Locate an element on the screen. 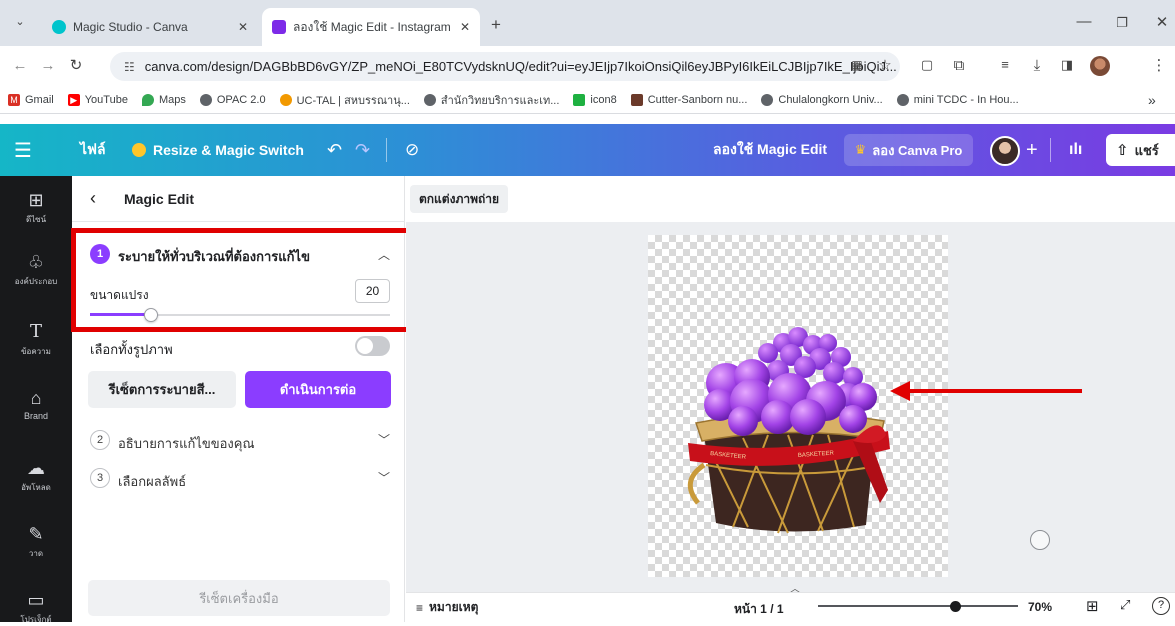 The width and height of the screenshot is (1175, 626). help-icon: ? is located at coordinates (1161, 606).